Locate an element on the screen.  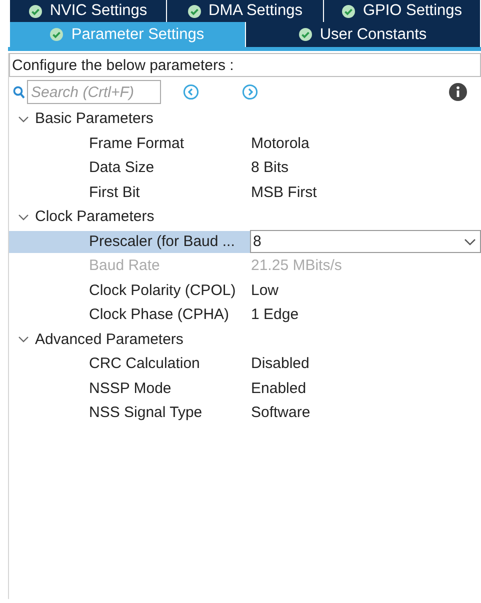
parameter-value: Disabled is located at coordinates (280, 364).